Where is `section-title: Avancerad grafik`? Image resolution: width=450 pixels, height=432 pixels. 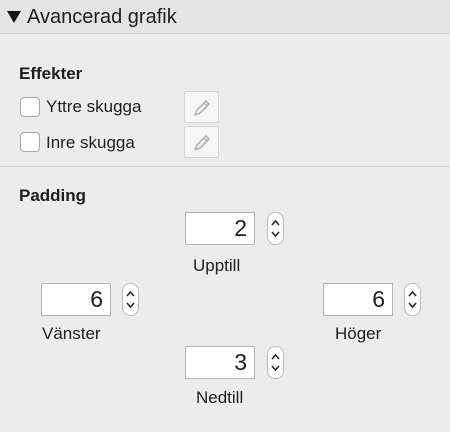 section-title: Avancerad grafik is located at coordinates (102, 17).